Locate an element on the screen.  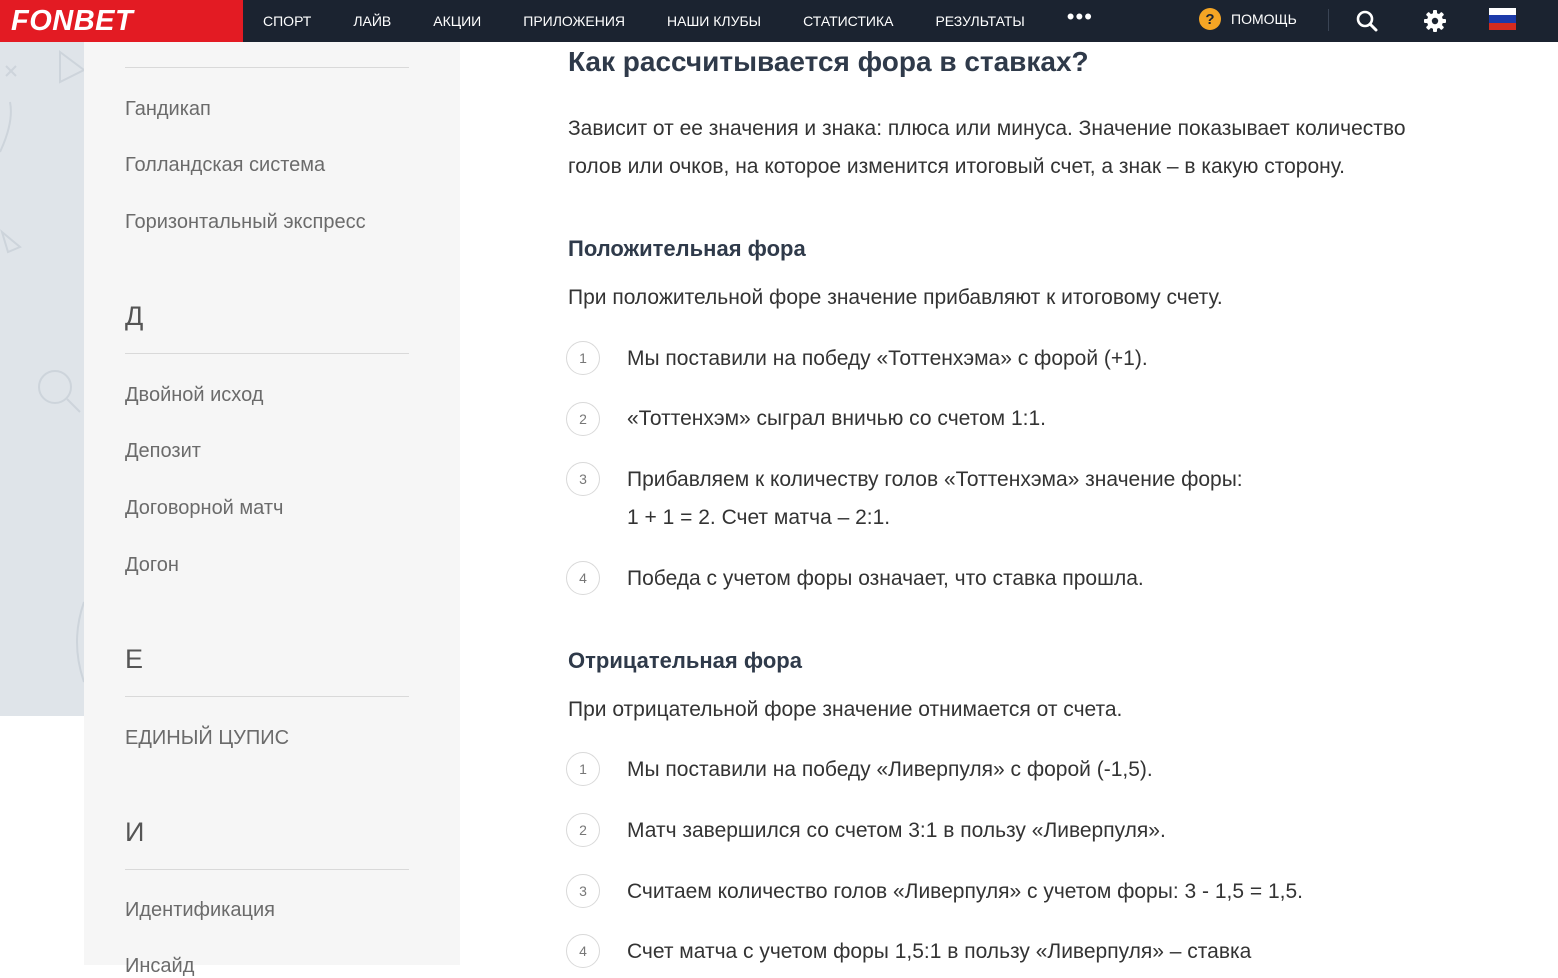
article-title: Как рассчитывается фора в ставках? is located at coordinates (828, 61).